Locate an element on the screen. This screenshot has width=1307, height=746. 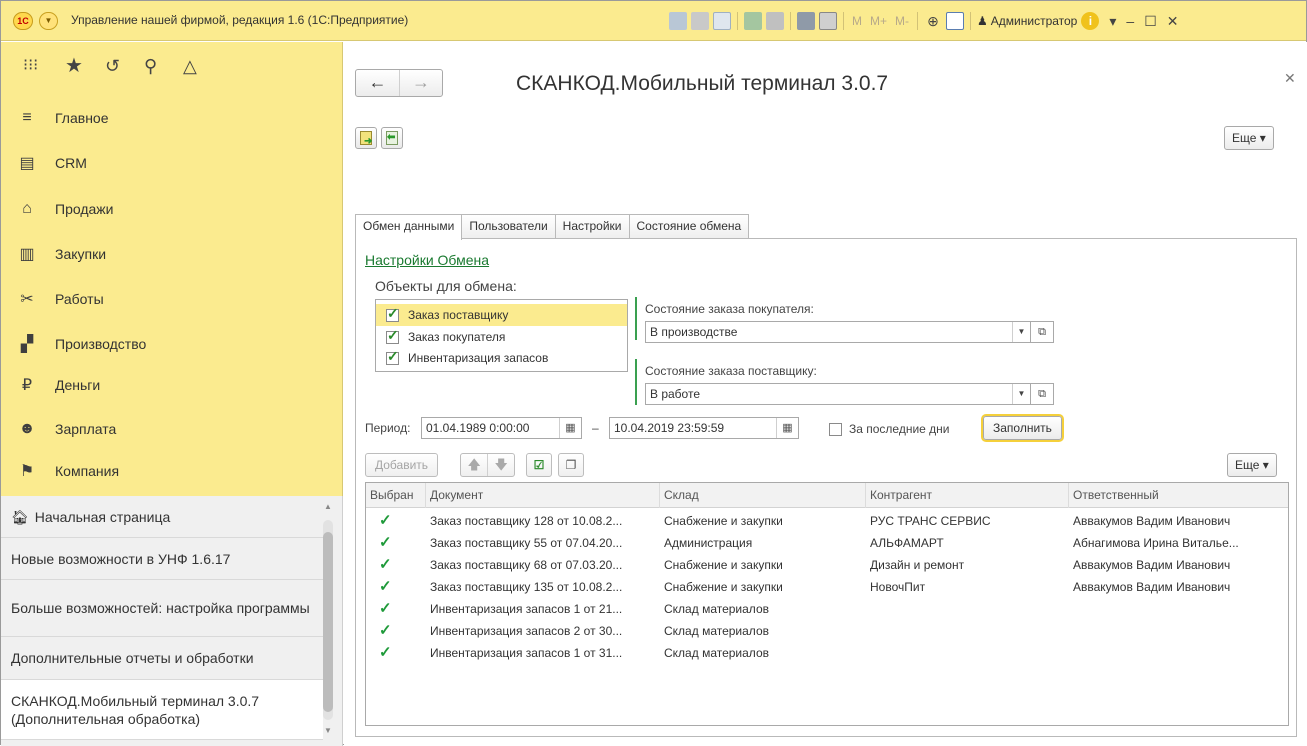
sidebar-item-works: ✂ Работы is located at coordinates (171, 299).